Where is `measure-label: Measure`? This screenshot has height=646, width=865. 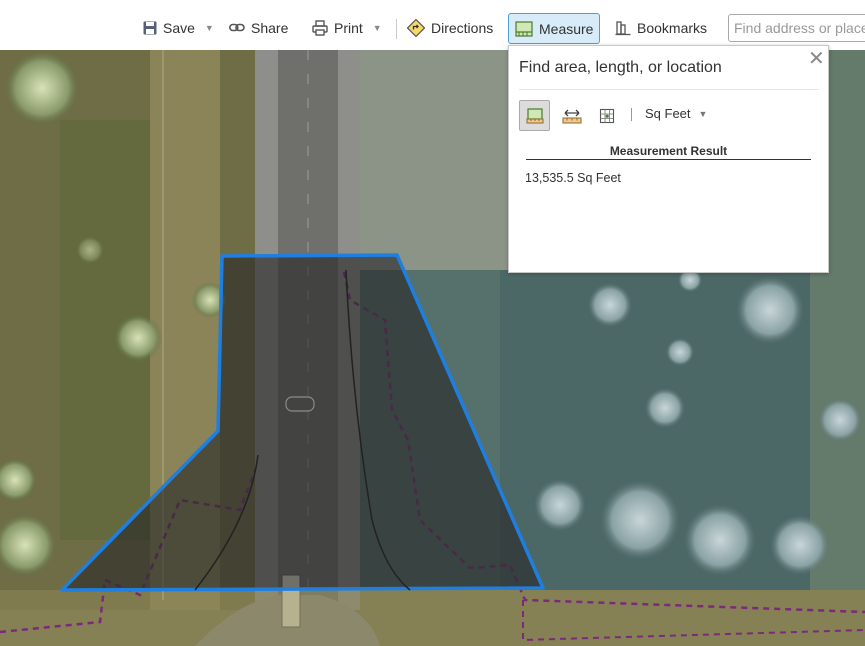 measure-label: Measure is located at coordinates (566, 28).